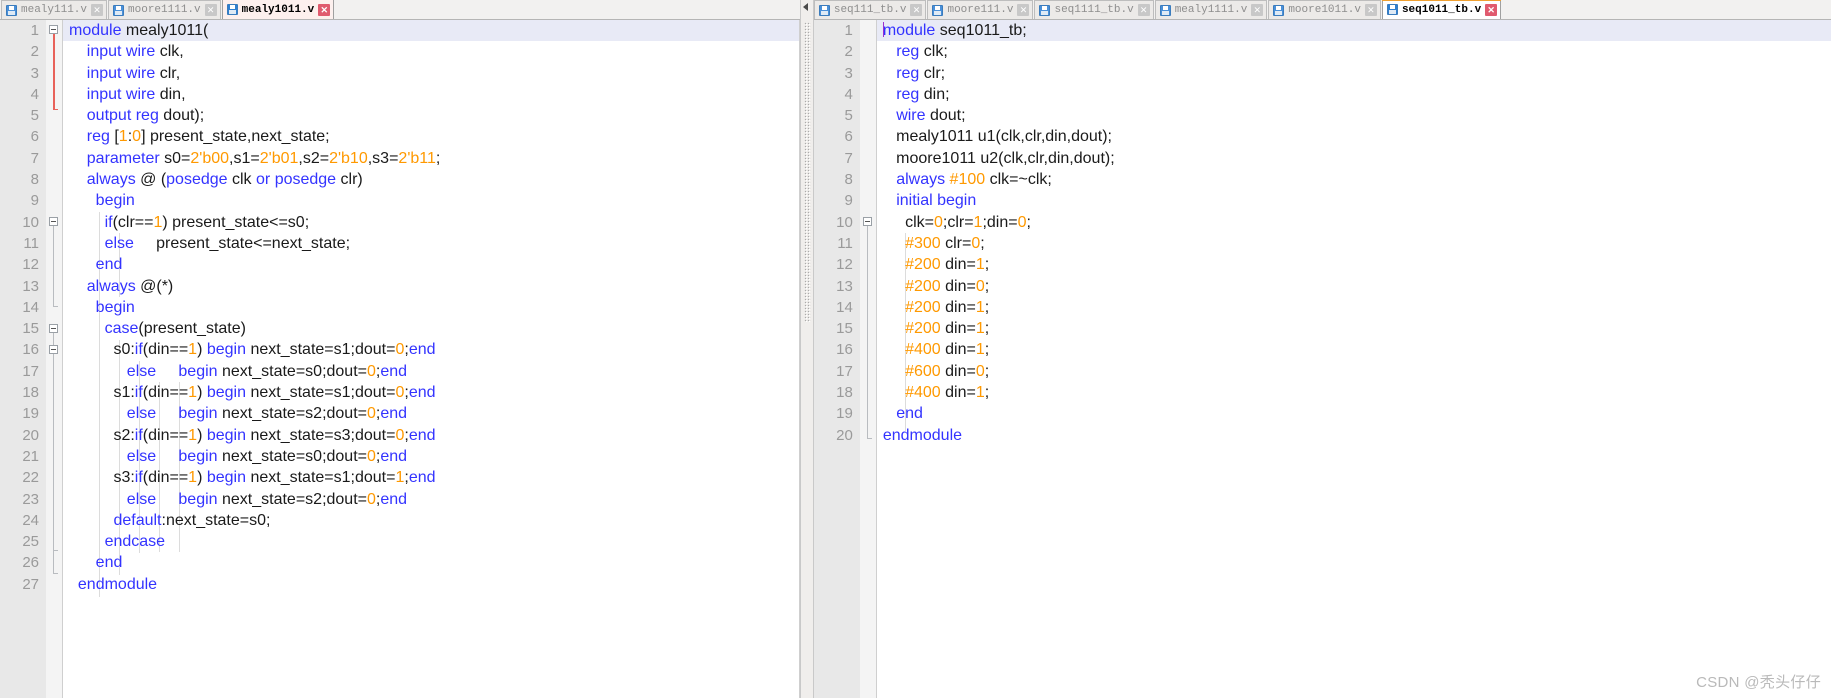 The height and width of the screenshot is (698, 1831). I want to click on code-line: always @ (posedge clk or posedge clr), so click(431, 179).